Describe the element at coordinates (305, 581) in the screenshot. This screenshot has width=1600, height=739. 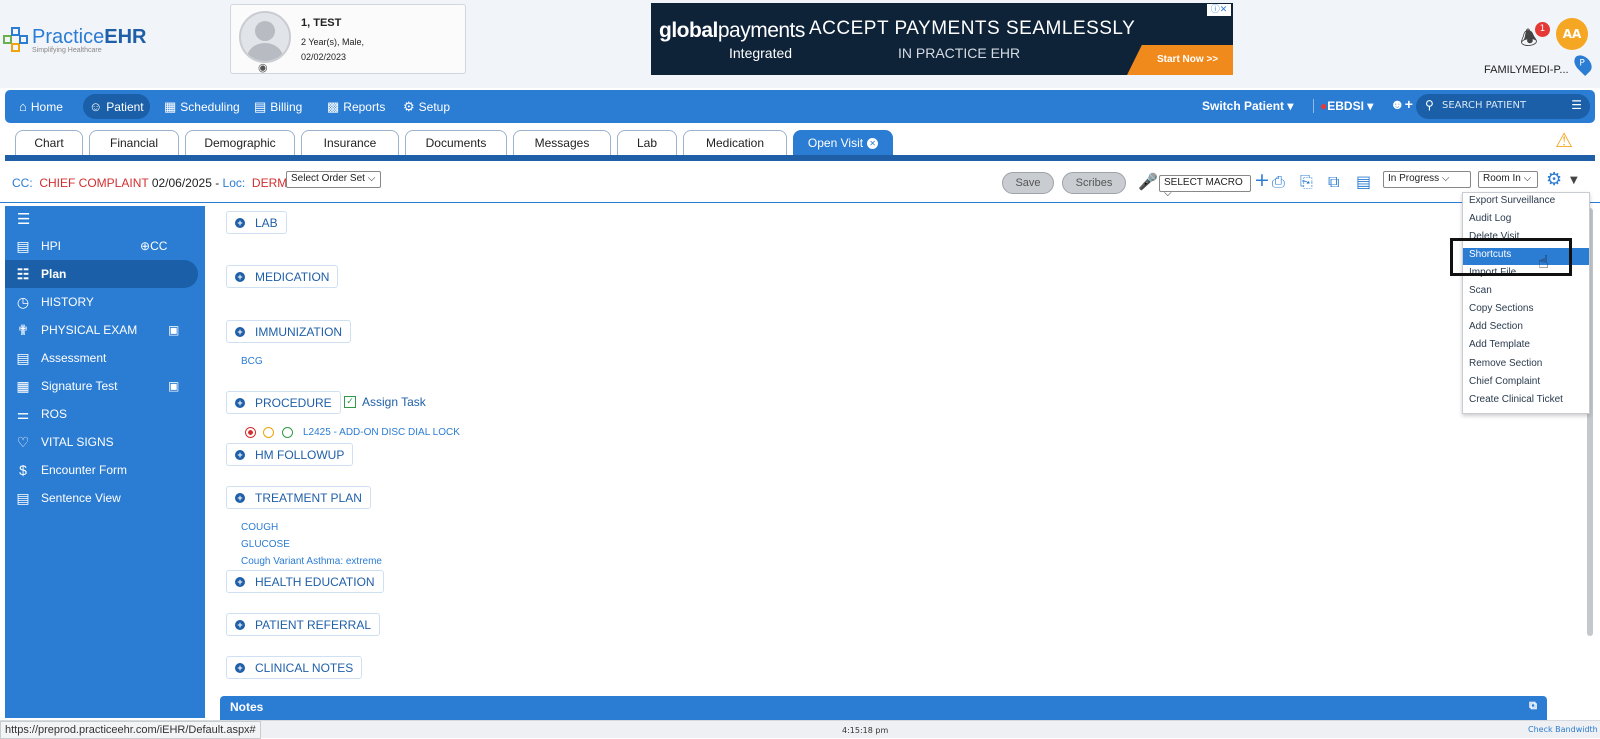
I see `section-health-education: + HEALTH EDUCATION` at that location.